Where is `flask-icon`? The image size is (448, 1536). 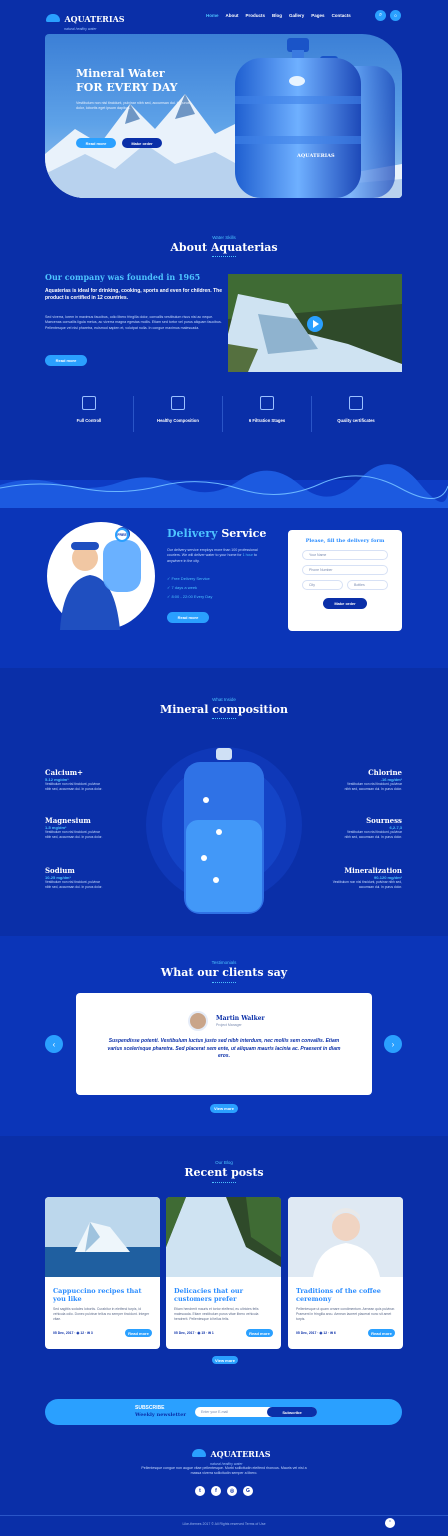 flask-icon is located at coordinates (178, 403).